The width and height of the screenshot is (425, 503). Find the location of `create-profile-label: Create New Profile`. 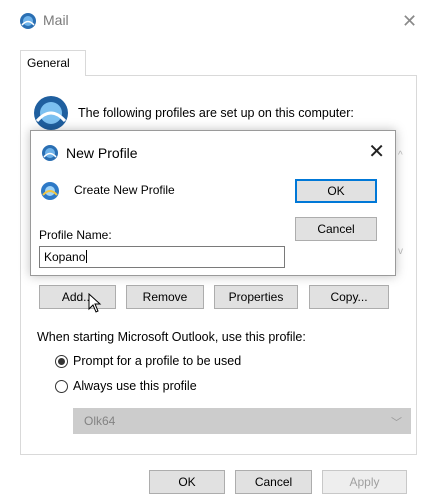

create-profile-label: Create New Profile is located at coordinates (124, 190).